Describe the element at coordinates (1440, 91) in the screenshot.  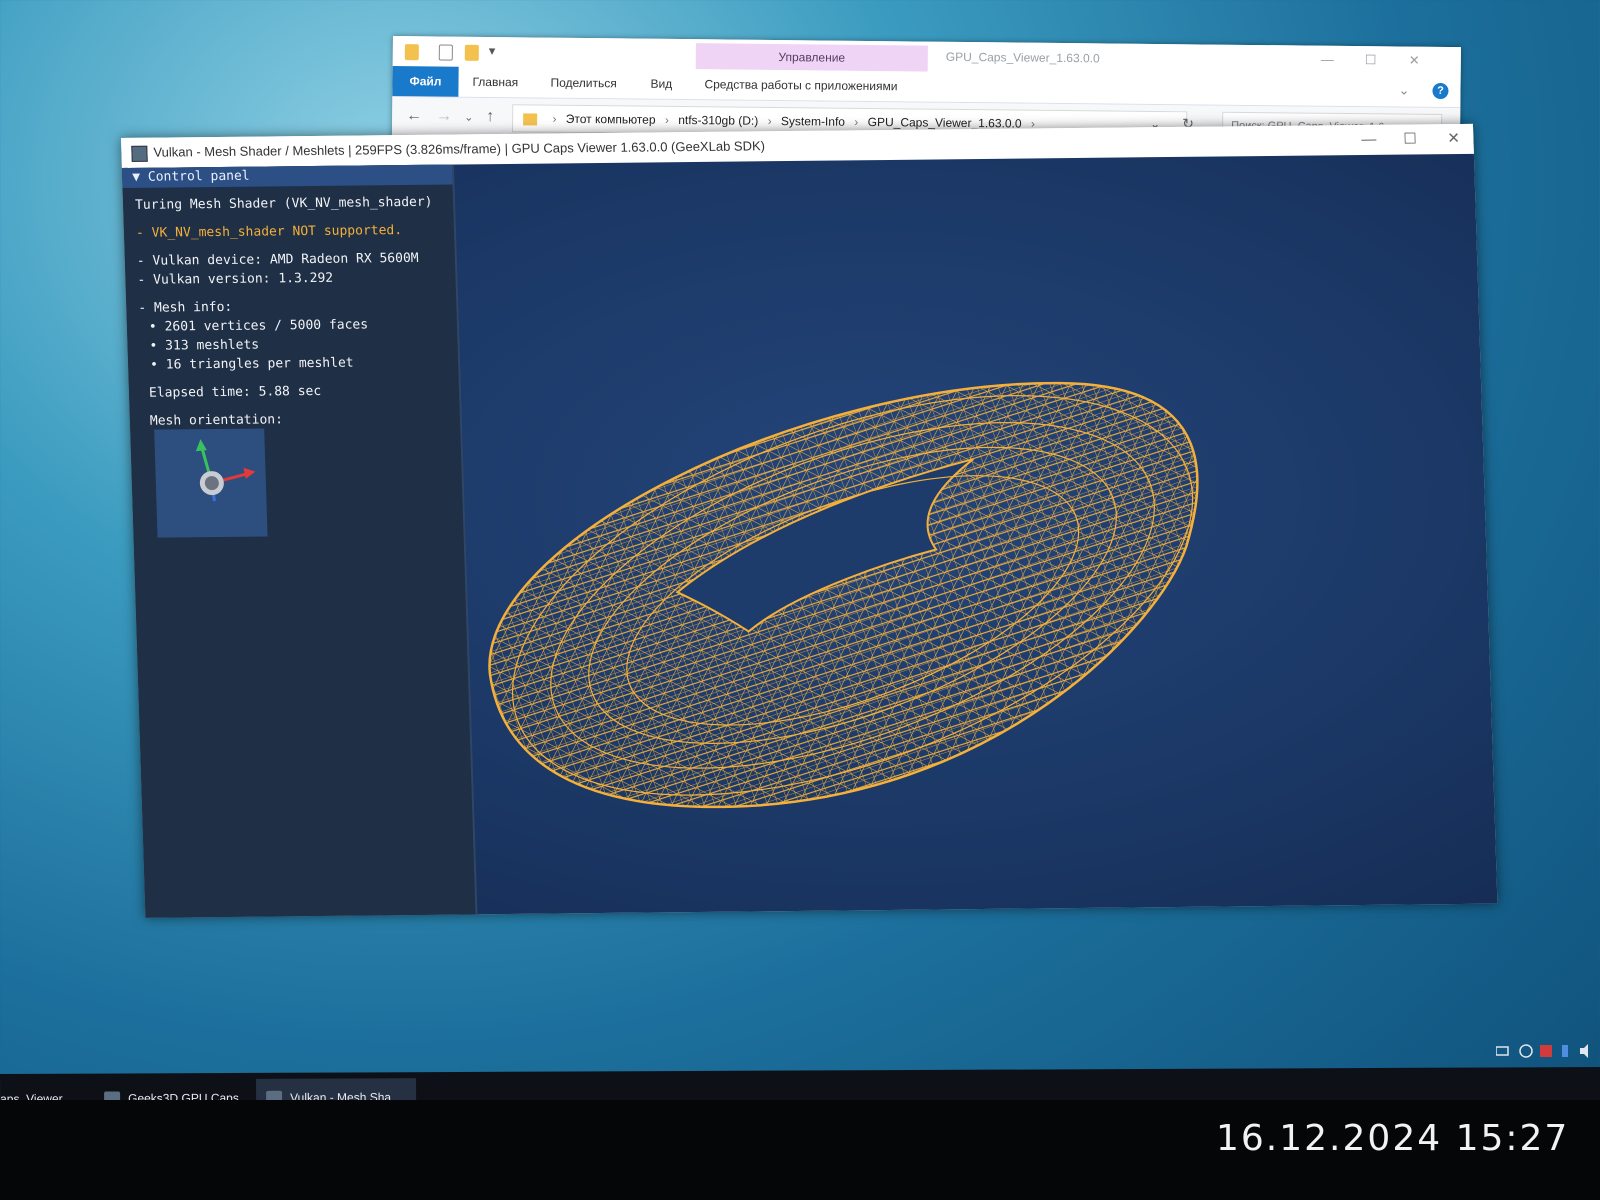
I see `help-icon: ?` at that location.